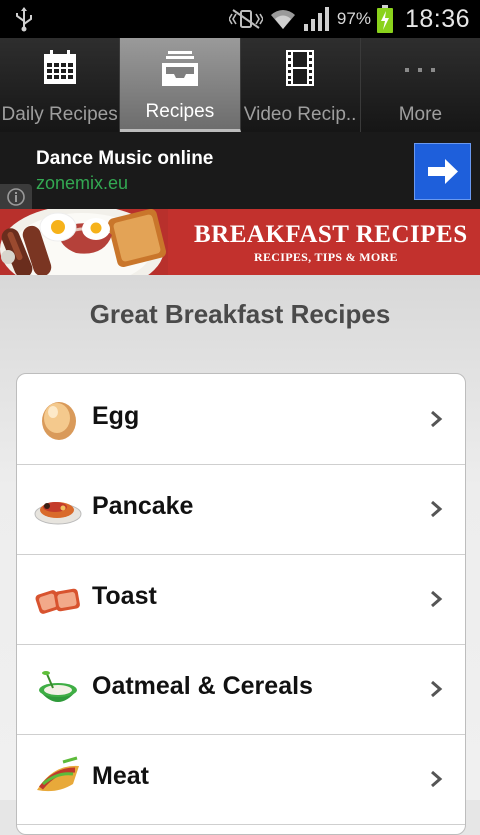 The height and width of the screenshot is (835, 480). I want to click on list-item-egg: Egg, so click(241, 419).